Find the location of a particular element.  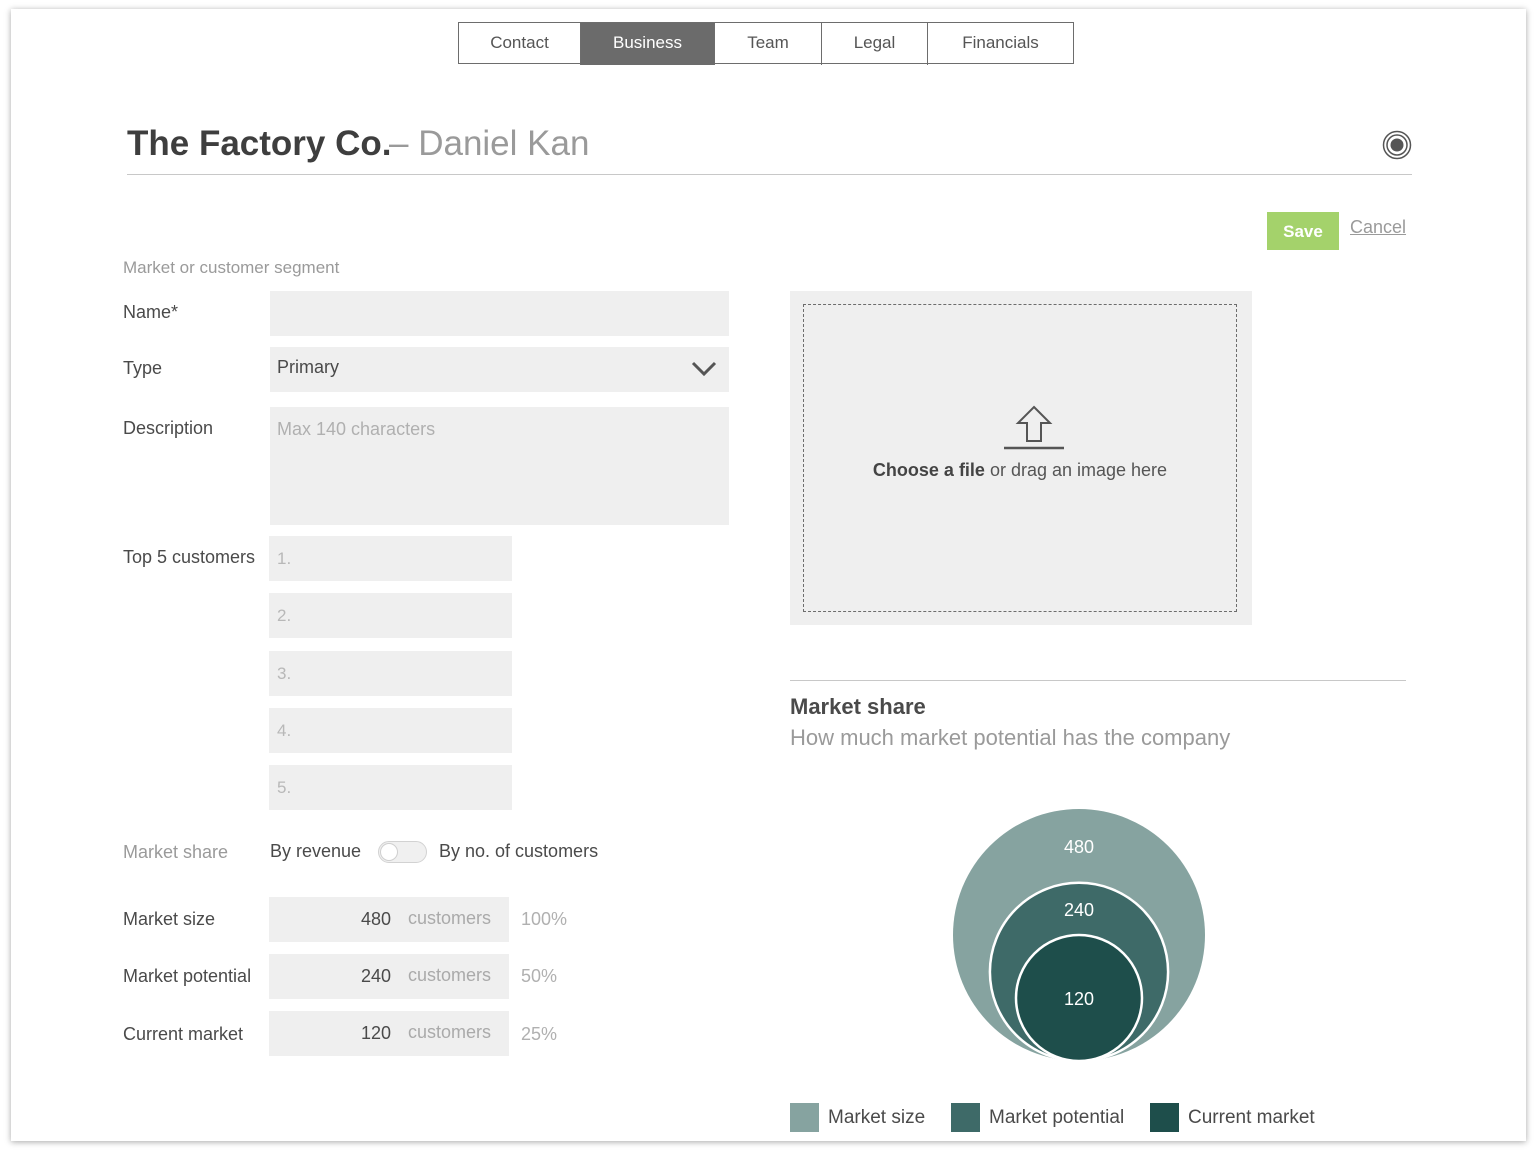

company-name: The Factory Co. is located at coordinates (259, 143).